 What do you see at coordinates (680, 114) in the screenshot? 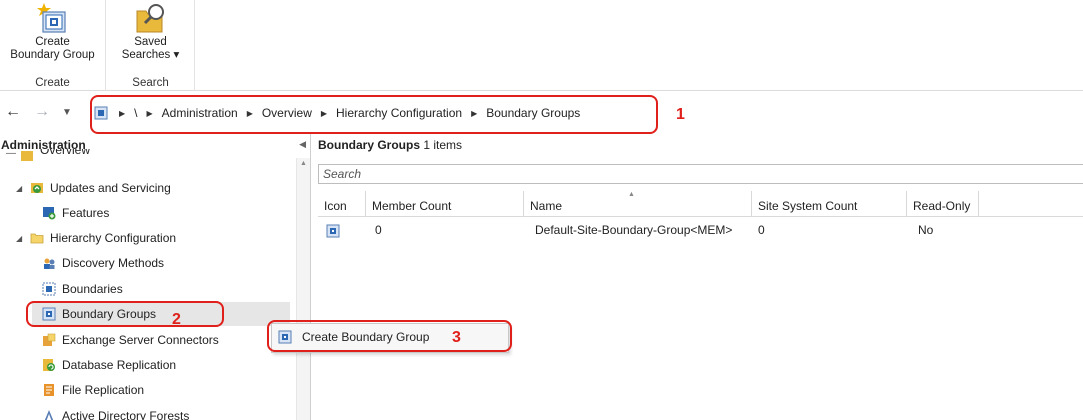
I see `callout-number-1: 1` at bounding box center [680, 114].